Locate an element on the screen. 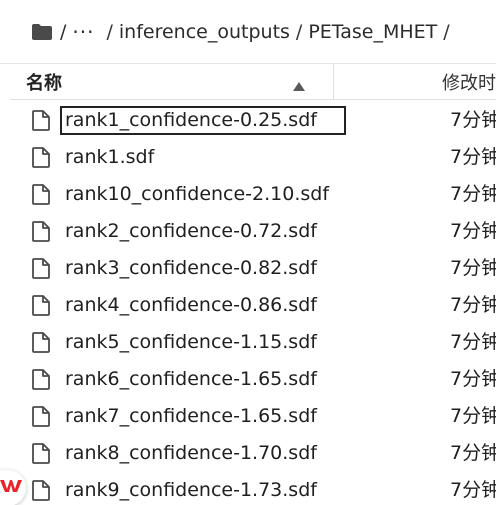 The height and width of the screenshot is (505, 496). column-header-name-label: 名称 is located at coordinates (44, 83).